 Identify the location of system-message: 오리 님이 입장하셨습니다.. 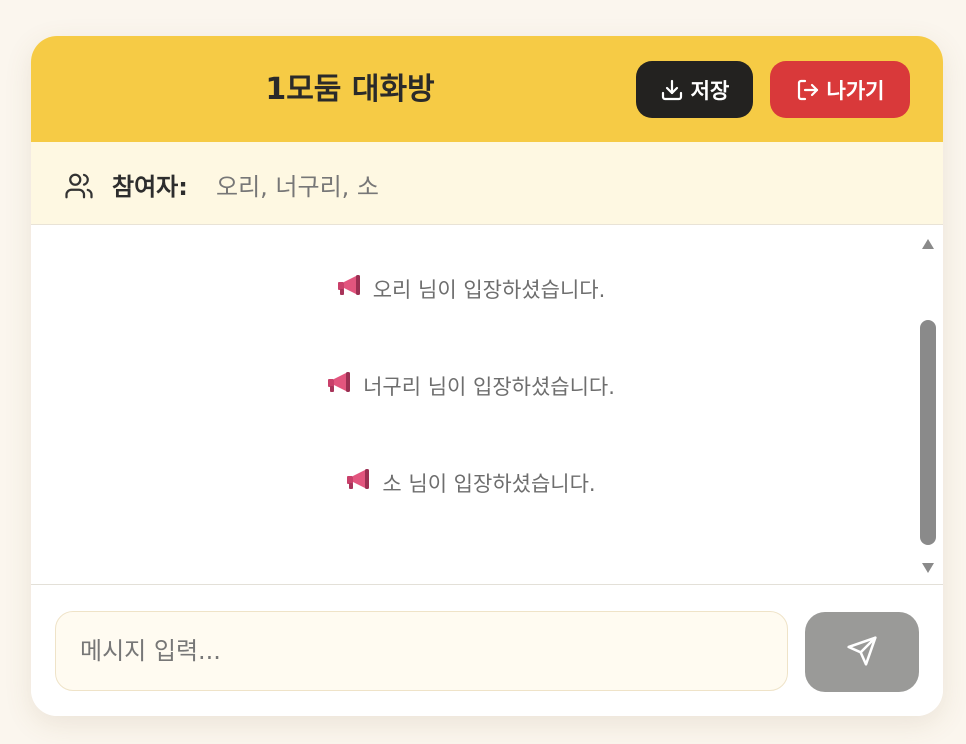
(471, 290).